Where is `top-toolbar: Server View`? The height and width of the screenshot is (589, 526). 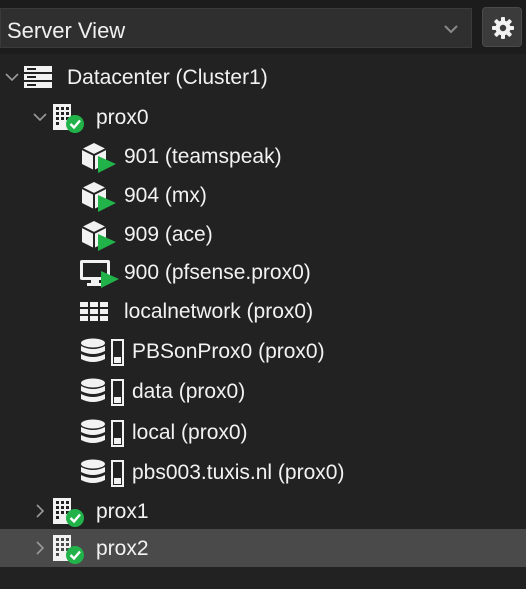
top-toolbar: Server View is located at coordinates (263, 27).